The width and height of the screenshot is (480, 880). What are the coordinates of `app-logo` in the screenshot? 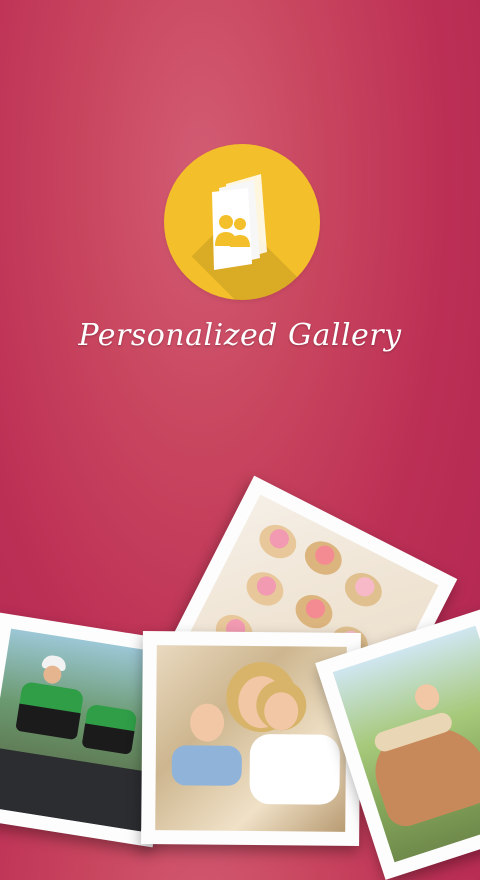 It's located at (242, 222).